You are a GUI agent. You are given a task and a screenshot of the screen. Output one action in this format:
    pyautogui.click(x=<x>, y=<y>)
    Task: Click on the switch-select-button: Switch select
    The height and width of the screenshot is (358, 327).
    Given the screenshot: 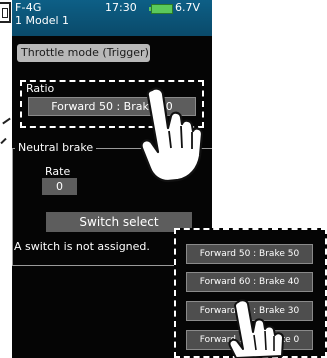 What is the action you would take?
    pyautogui.click(x=119, y=222)
    